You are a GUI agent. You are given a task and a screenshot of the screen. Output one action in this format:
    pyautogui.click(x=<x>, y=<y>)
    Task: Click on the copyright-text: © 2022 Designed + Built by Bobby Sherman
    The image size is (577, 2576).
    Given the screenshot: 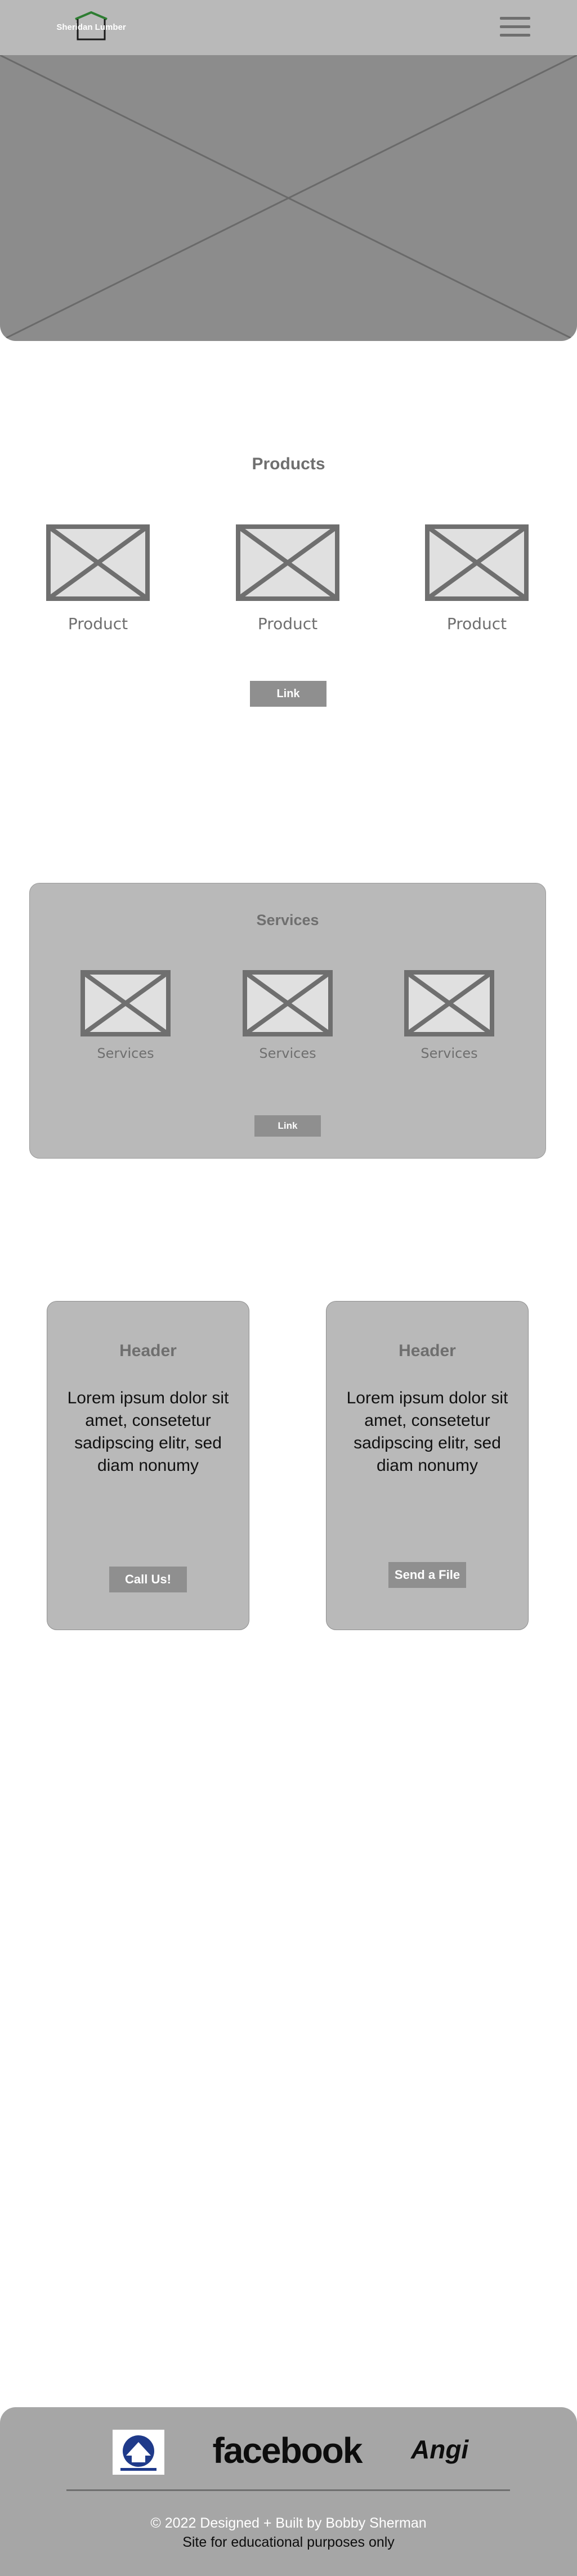 What is the action you would take?
    pyautogui.click(x=288, y=2523)
    